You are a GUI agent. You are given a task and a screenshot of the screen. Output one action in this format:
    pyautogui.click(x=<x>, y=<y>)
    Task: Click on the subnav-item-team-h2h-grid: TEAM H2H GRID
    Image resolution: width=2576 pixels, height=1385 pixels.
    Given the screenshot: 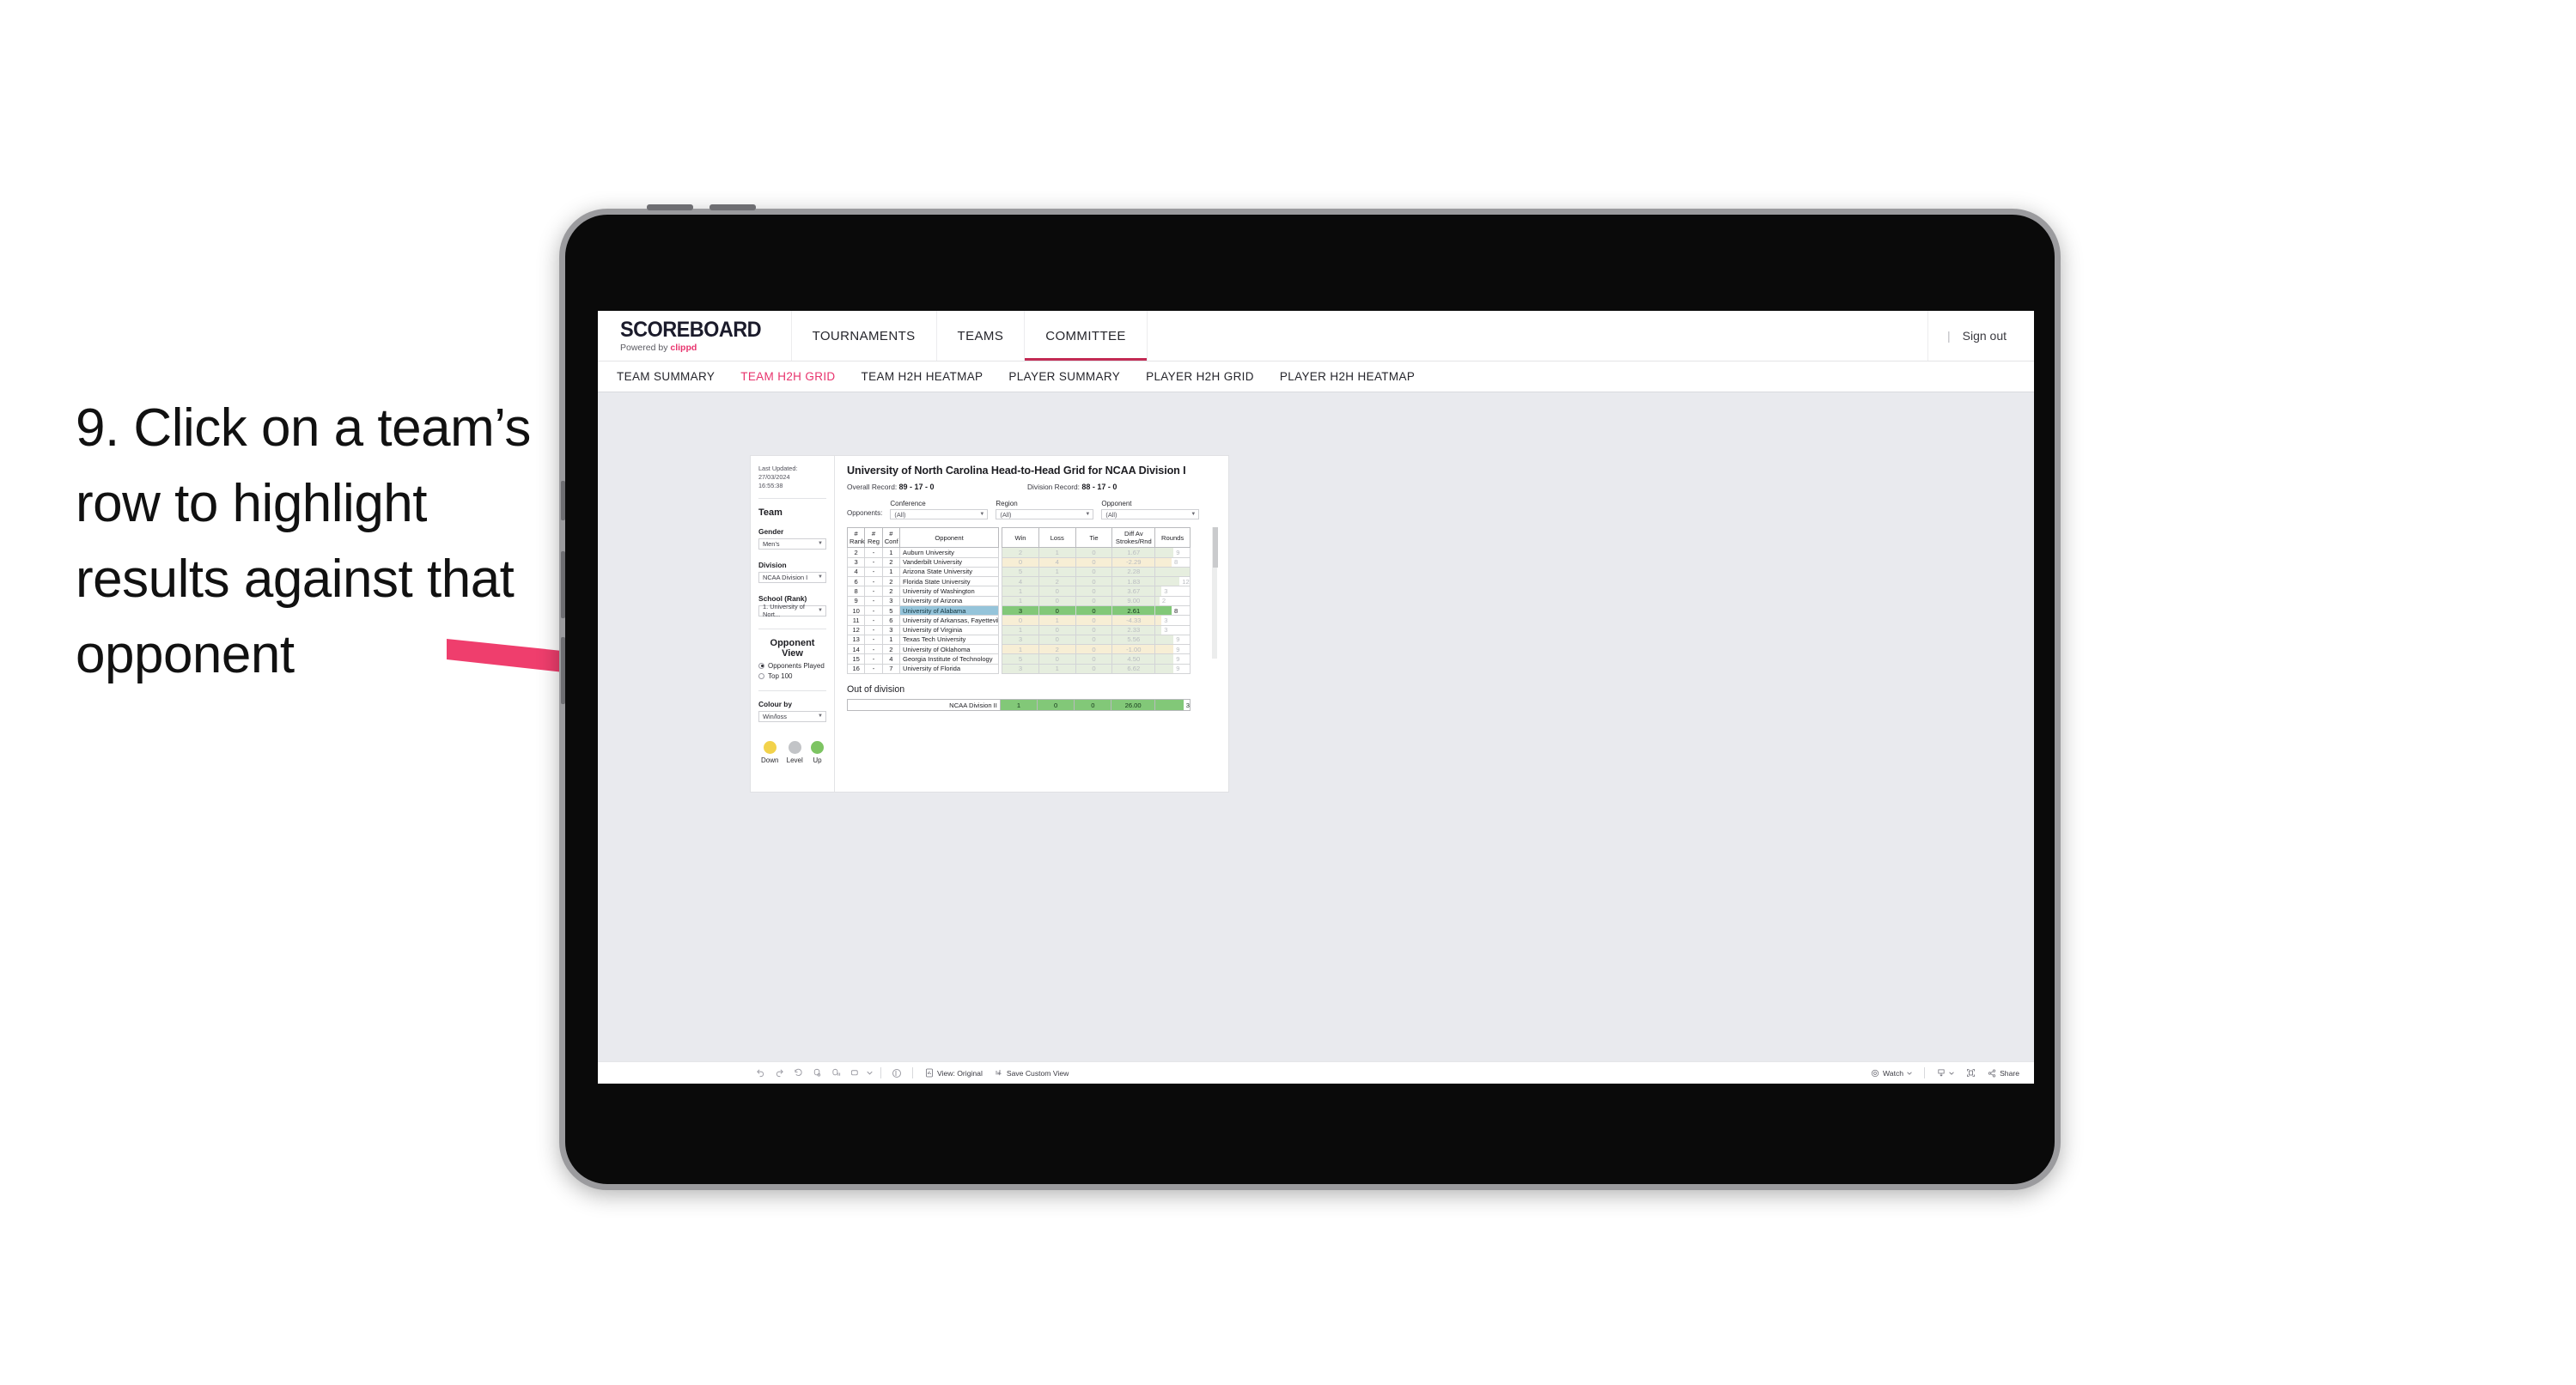 What is the action you would take?
    pyautogui.click(x=787, y=376)
    